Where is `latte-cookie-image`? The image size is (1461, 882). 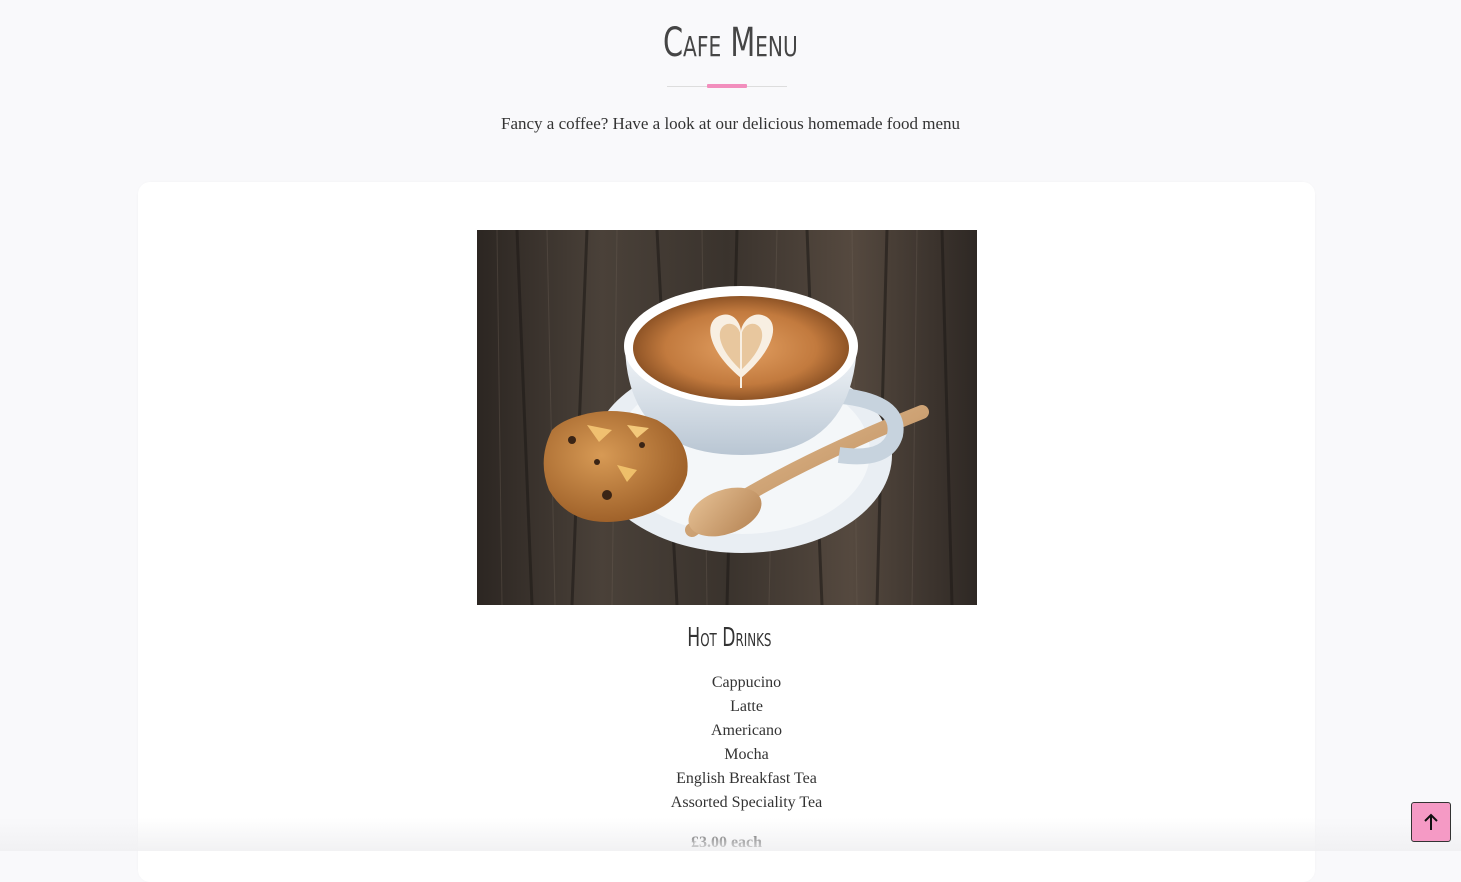 latte-cookie-image is located at coordinates (727, 417).